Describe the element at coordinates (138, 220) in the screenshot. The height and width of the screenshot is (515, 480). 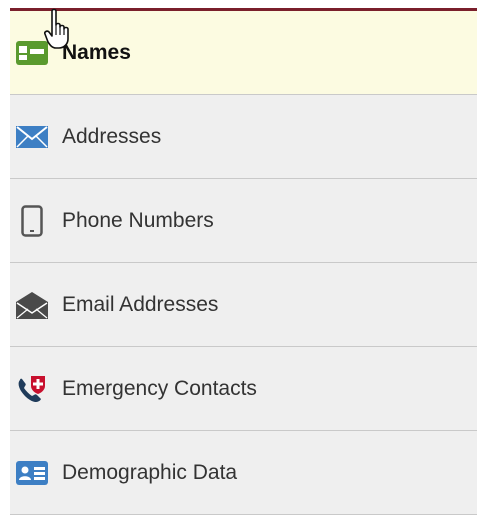
I see `nav-item-label: Phone Numbers` at that location.